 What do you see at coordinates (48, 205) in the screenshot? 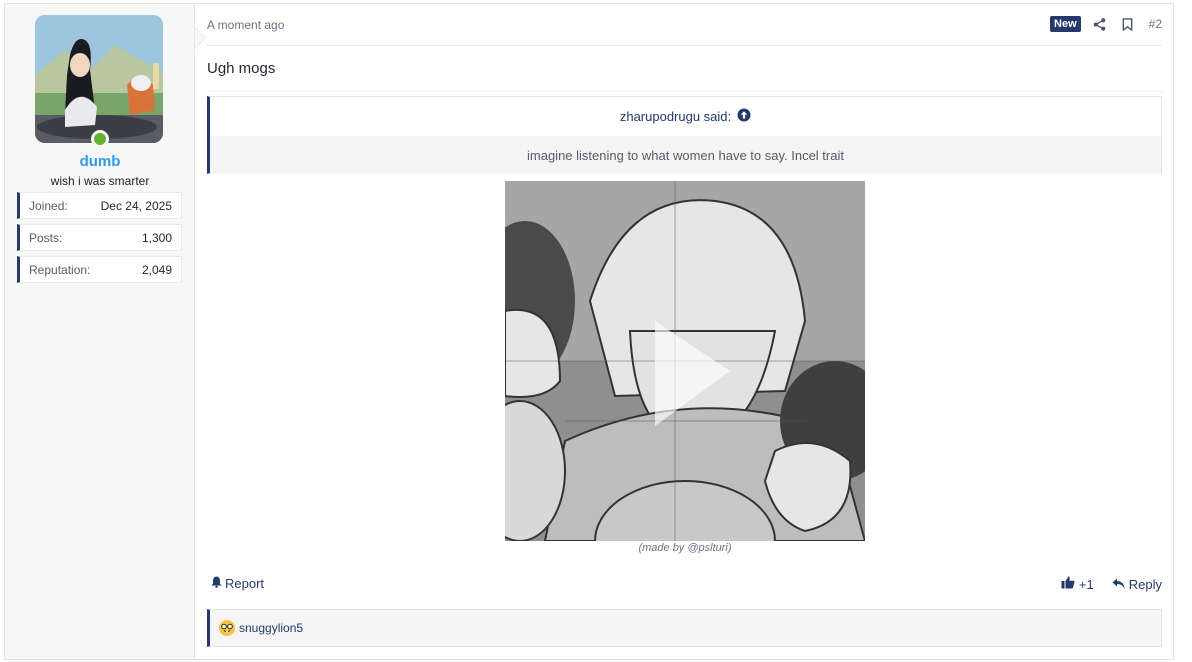
I see `stat-label: Joined:` at bounding box center [48, 205].